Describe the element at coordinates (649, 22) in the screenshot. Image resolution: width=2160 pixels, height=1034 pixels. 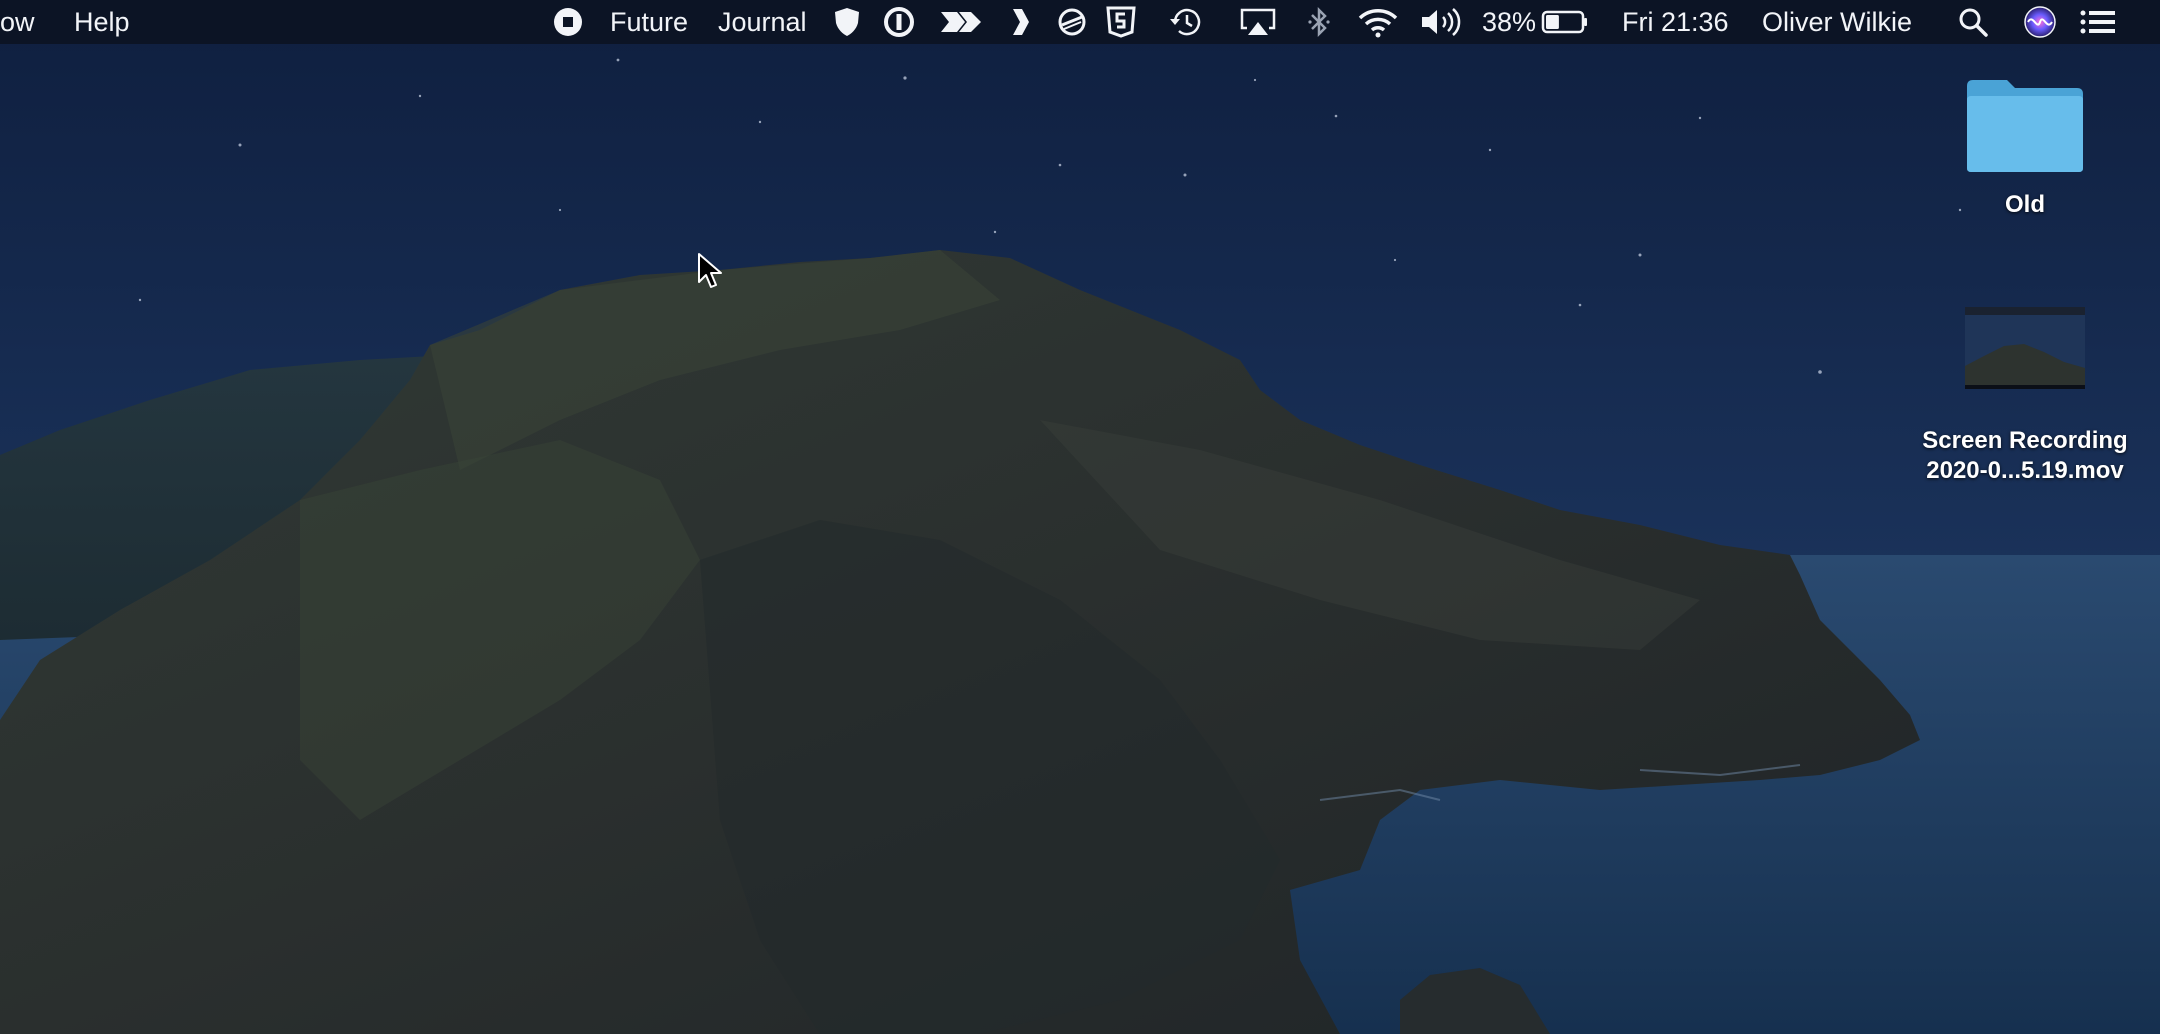
I see `menu-future: Future` at that location.